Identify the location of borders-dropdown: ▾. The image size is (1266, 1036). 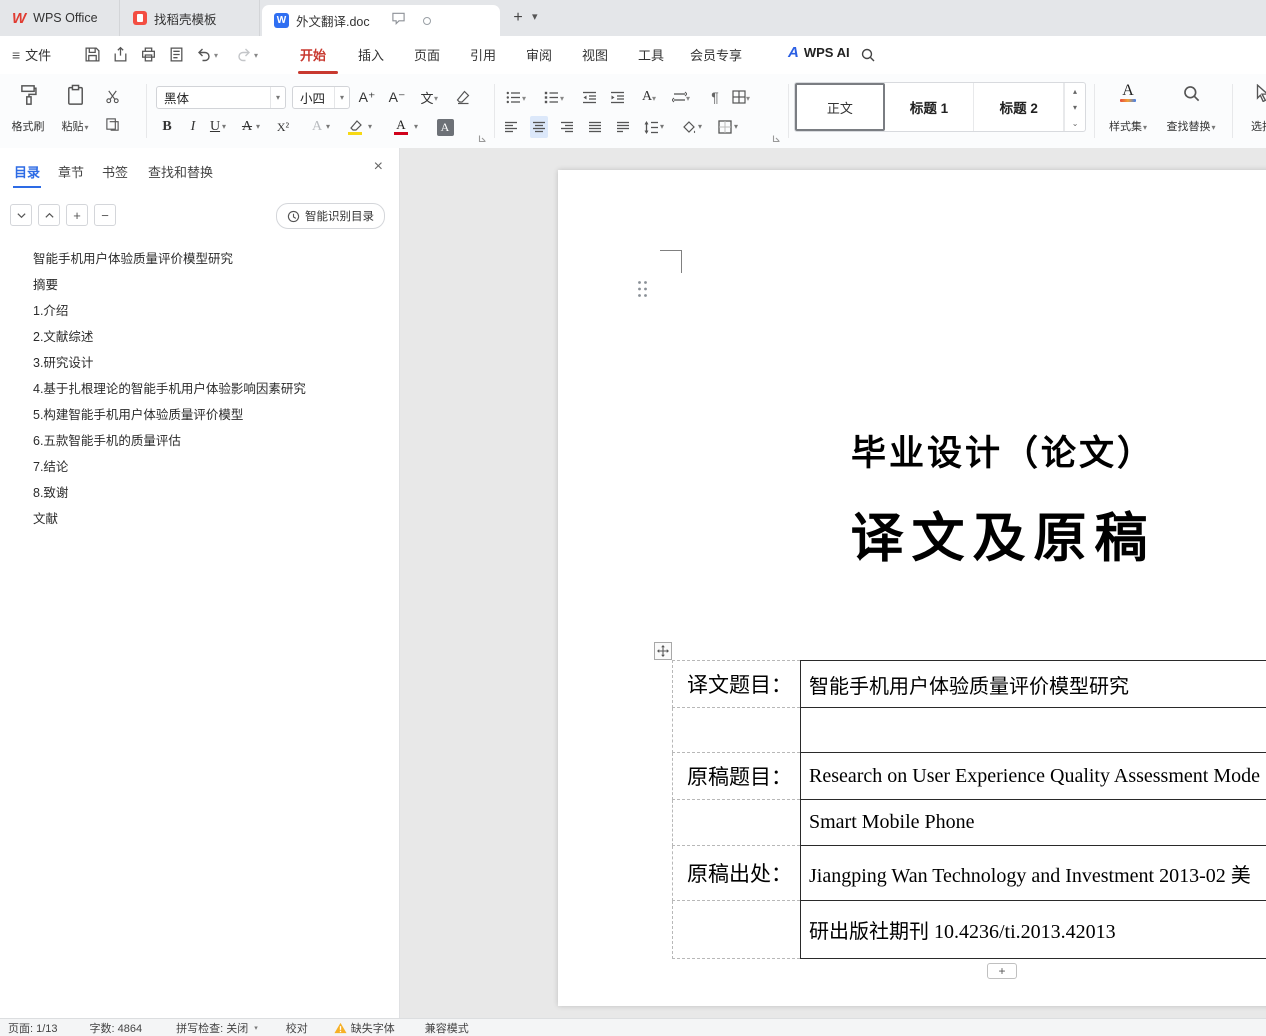
(736, 126).